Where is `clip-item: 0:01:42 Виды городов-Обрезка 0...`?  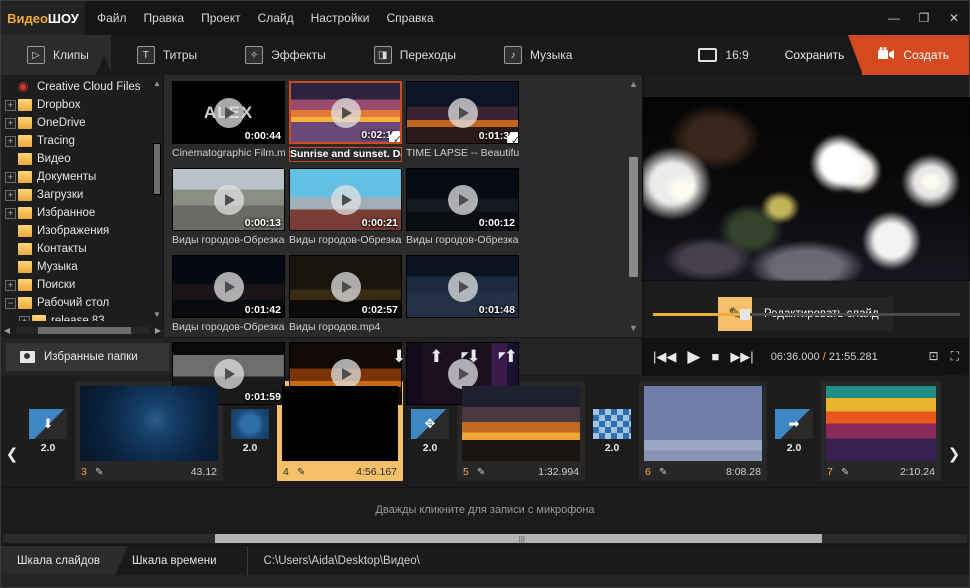 clip-item: 0:01:42 Виды городов-Обрезка 0... is located at coordinates (228, 295).